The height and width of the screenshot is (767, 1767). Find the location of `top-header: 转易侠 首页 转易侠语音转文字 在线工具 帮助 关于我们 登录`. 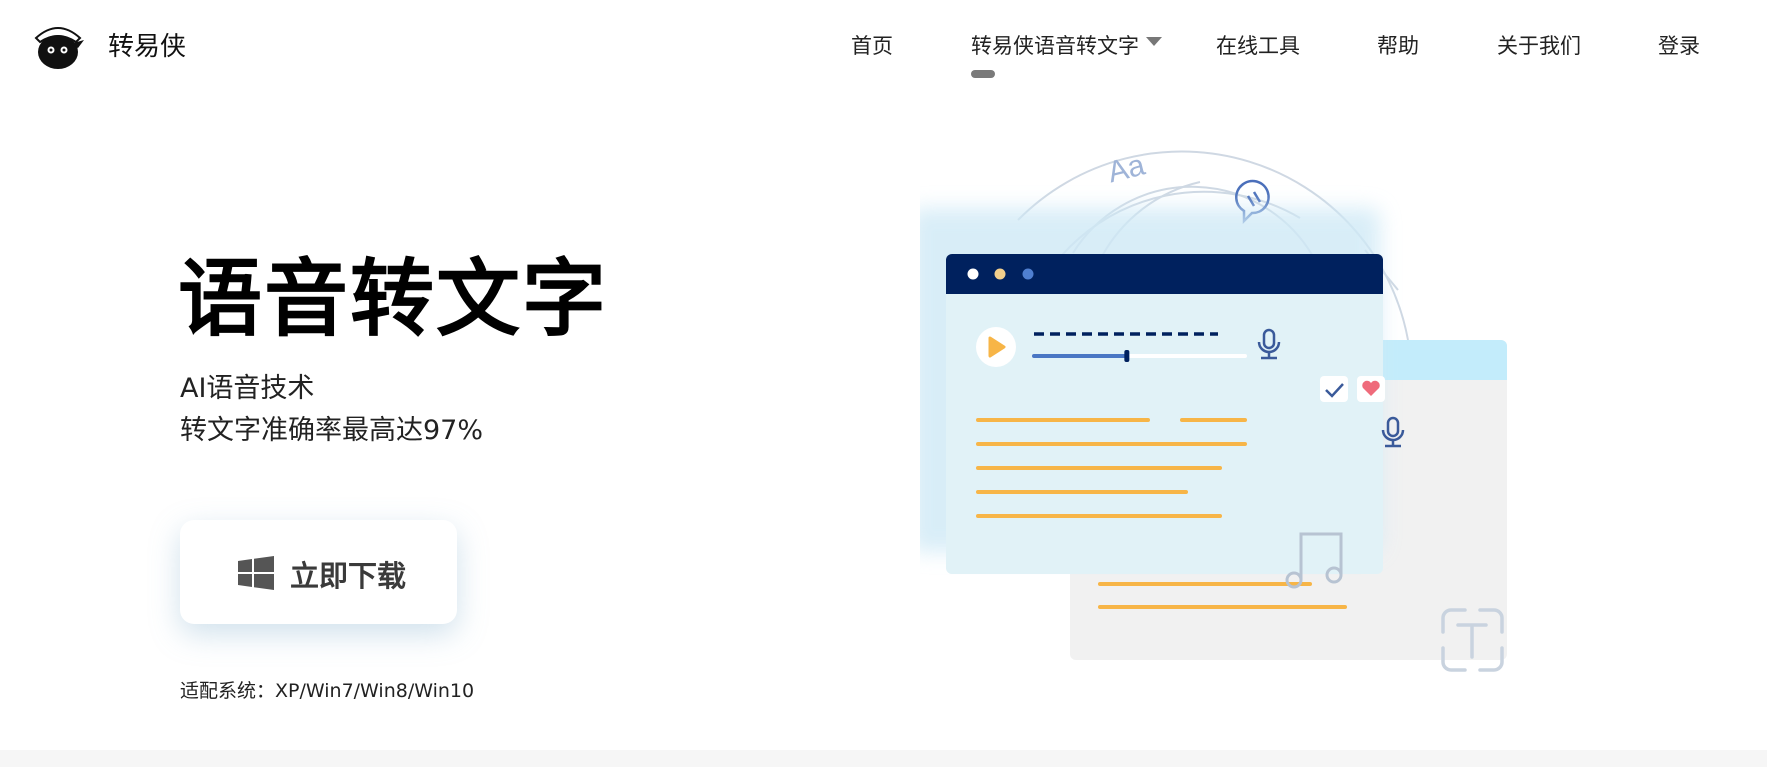

top-header: 转易侠 首页 转易侠语音转文字 在线工具 帮助 关于我们 登录 is located at coordinates (883, 45).